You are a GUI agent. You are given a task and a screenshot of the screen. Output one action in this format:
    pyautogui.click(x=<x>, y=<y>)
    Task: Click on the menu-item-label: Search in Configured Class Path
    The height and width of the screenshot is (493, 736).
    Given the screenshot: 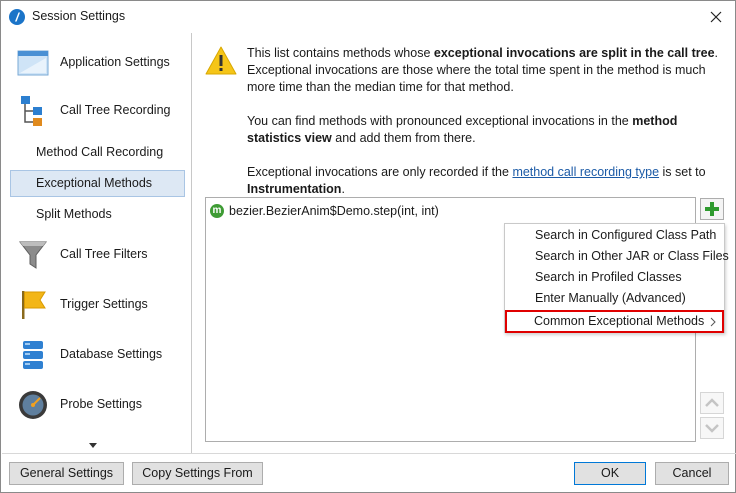 What is the action you would take?
    pyautogui.click(x=626, y=235)
    